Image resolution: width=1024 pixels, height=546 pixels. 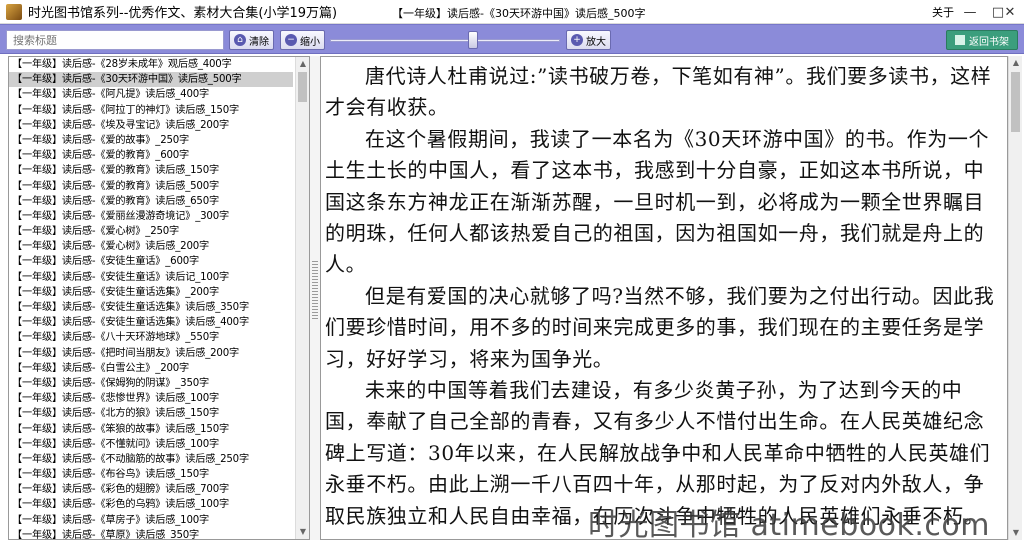 What do you see at coordinates (153, 322) in the screenshot?
I see `list-item: 【一年级】读后感-《安徒生童话选集》读后感_400字` at bounding box center [153, 322].